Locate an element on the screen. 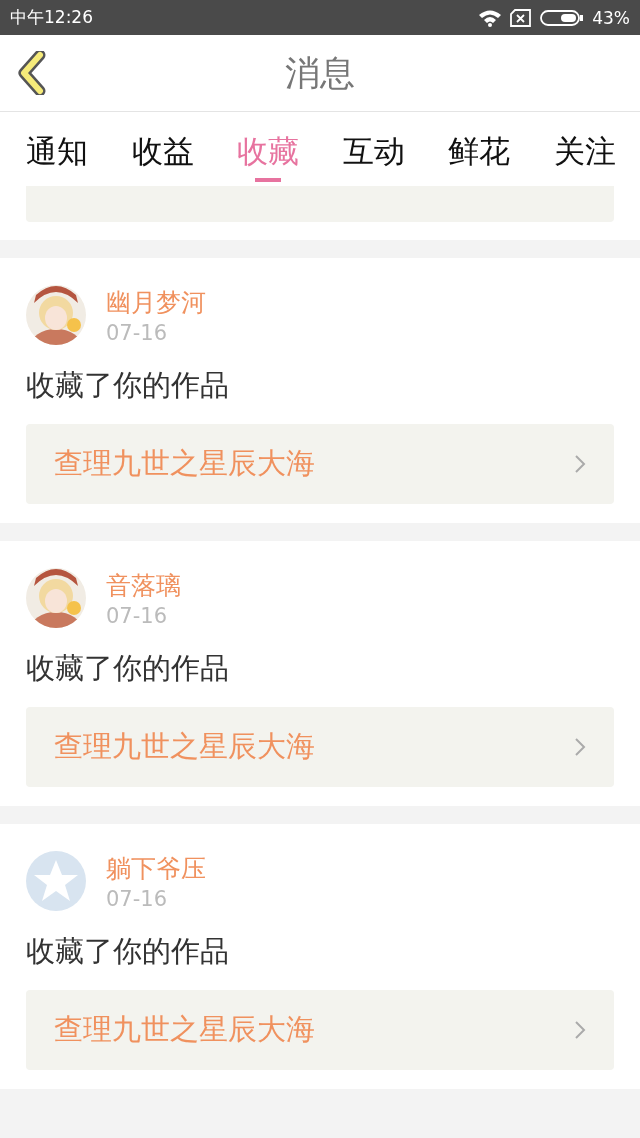  tab: 互动 is located at coordinates (373, 147).